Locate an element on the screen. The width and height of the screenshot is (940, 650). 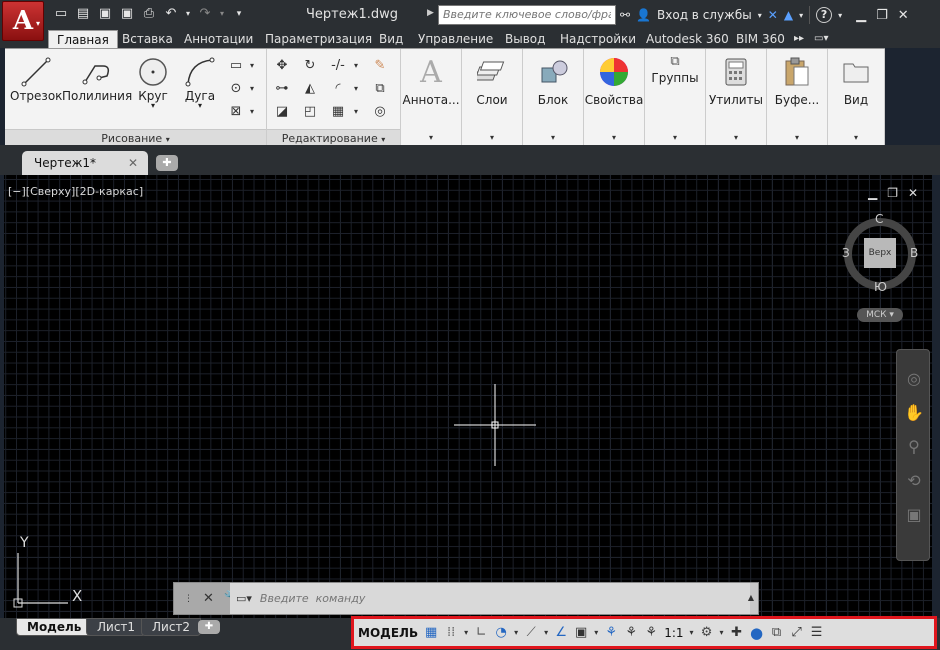
fillet-icon: ◜ is located at coordinates (338, 89).